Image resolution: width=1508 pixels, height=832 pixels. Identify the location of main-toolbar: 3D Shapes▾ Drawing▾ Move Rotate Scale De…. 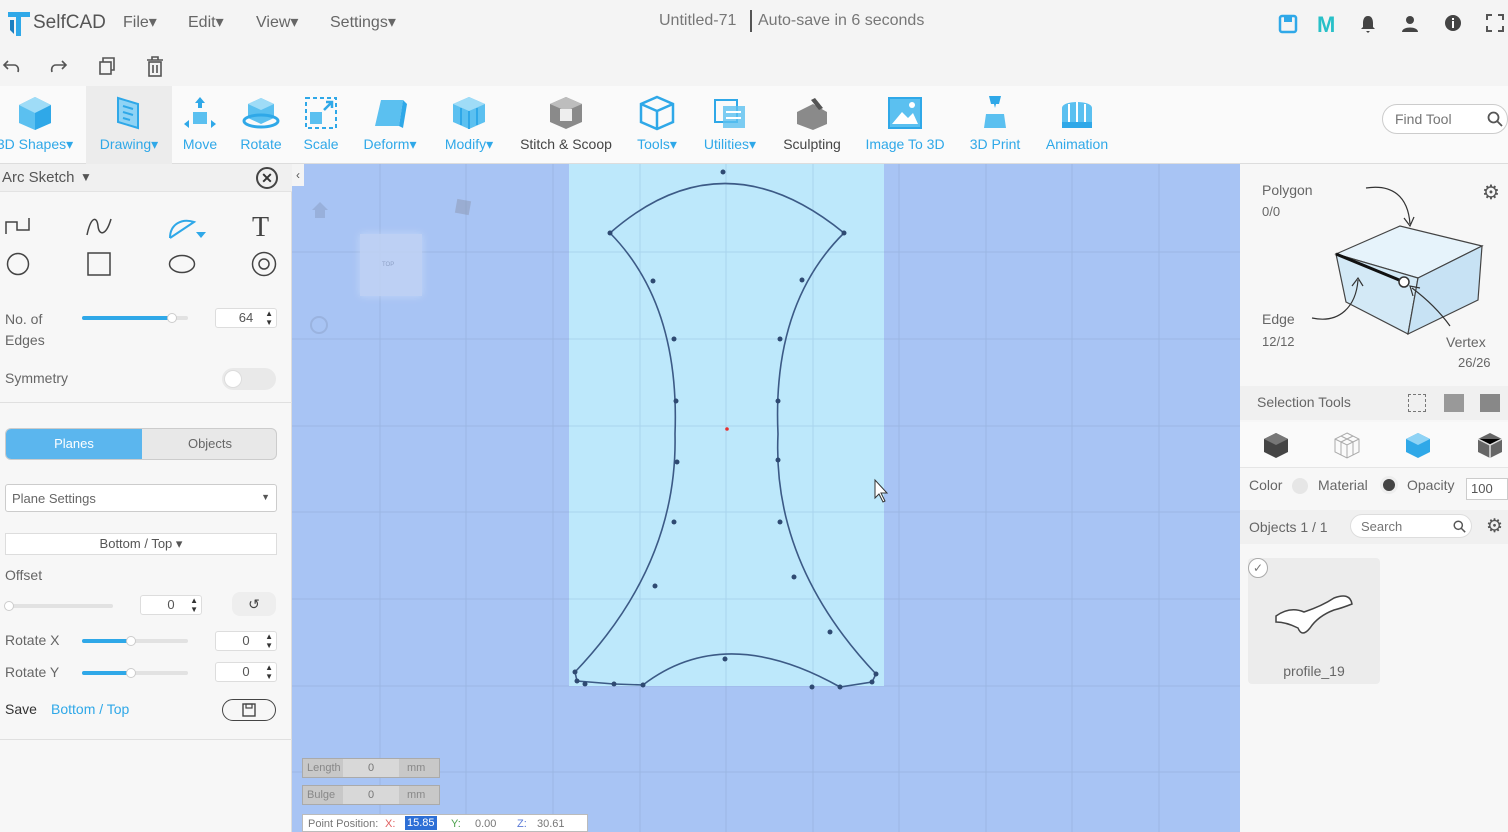
(754, 125).